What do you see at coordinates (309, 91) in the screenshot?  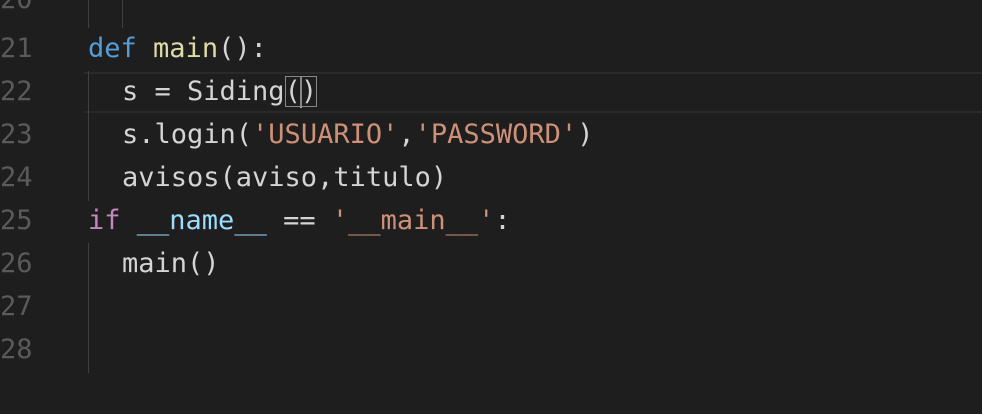 I see `matched-bracket: )` at bounding box center [309, 91].